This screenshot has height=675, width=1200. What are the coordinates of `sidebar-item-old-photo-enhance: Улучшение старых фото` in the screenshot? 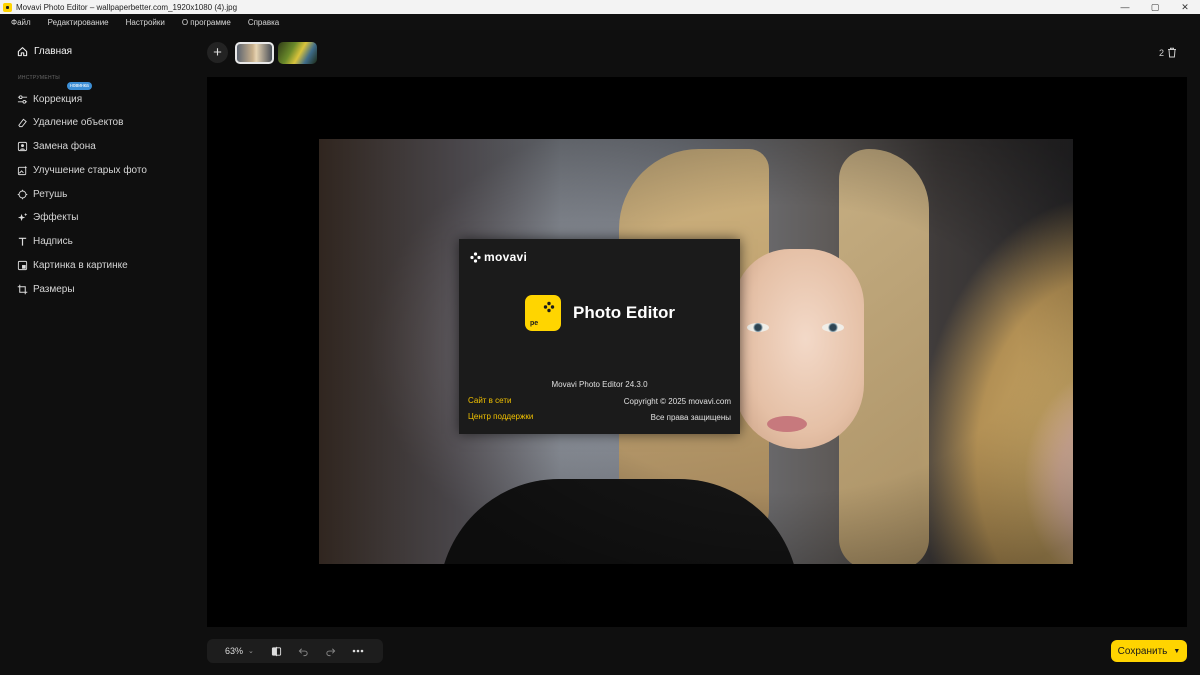 It's located at (82, 170).